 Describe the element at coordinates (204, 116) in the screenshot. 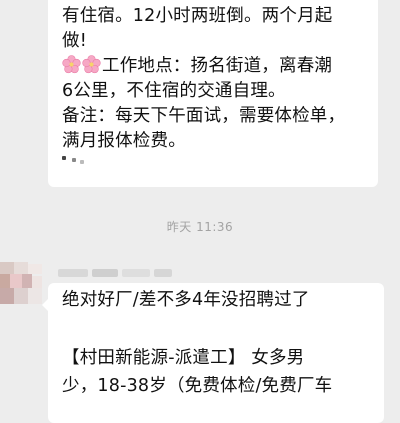

I see `message-text-line: 备注：每天下午面试，需要体检单，` at that location.